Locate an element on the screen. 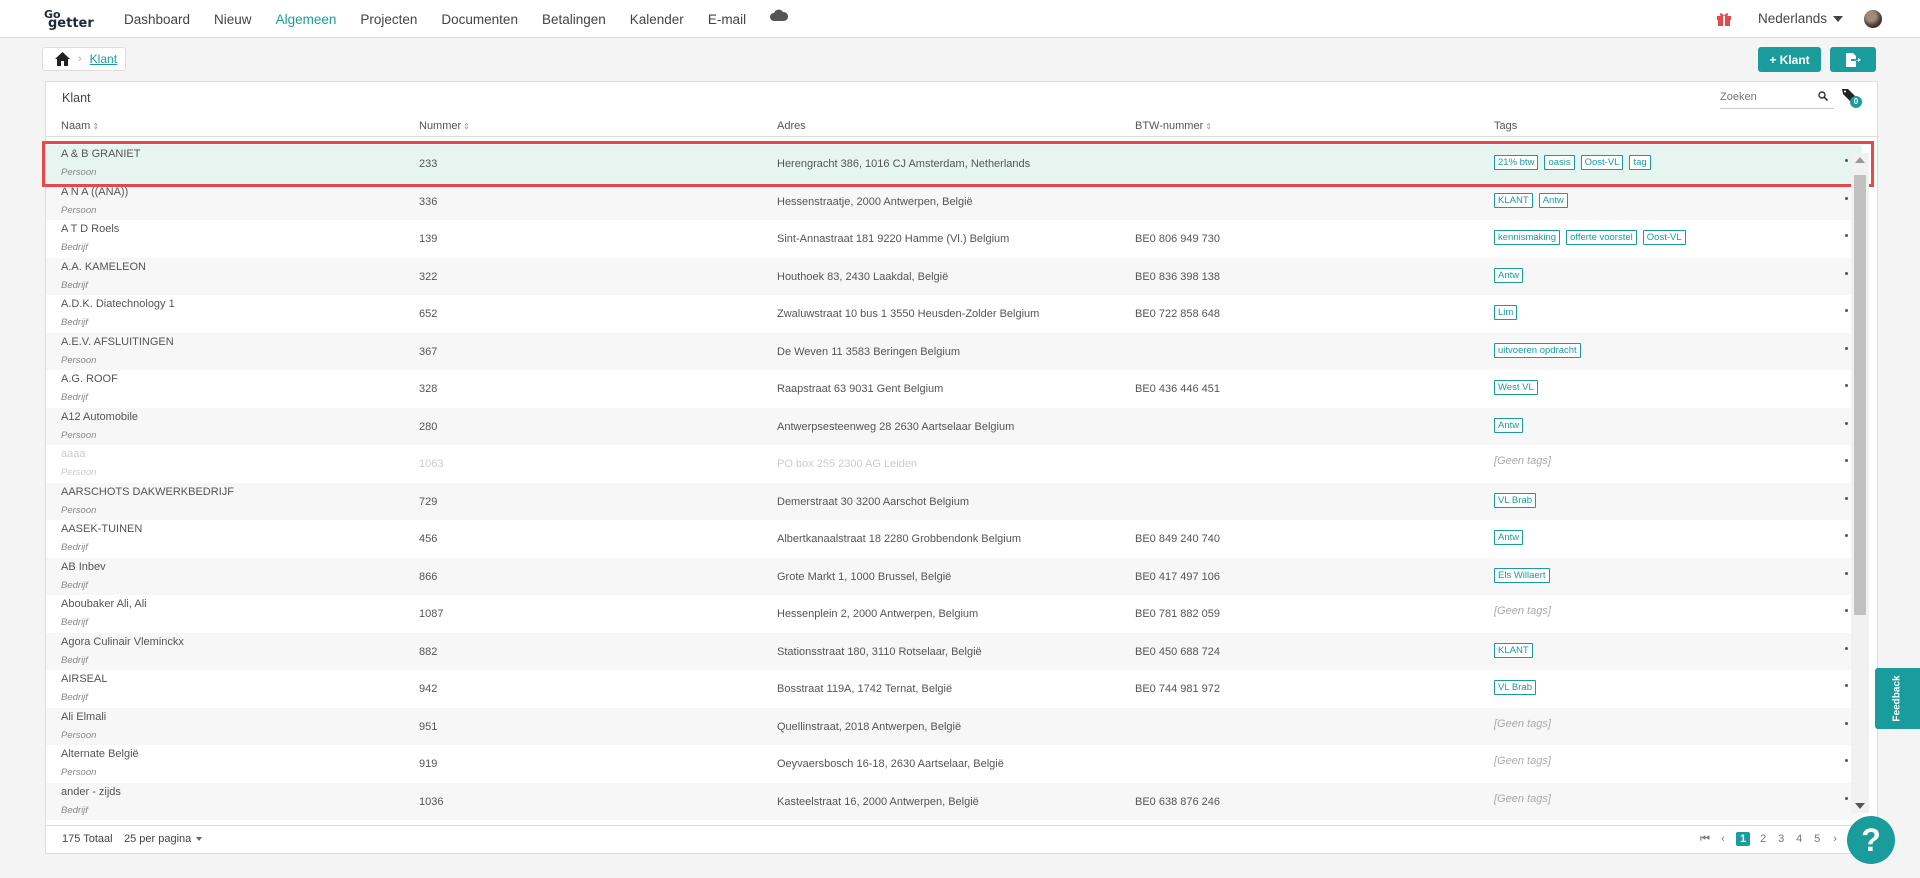 The image size is (1920, 878). help-button: ? is located at coordinates (1871, 840).